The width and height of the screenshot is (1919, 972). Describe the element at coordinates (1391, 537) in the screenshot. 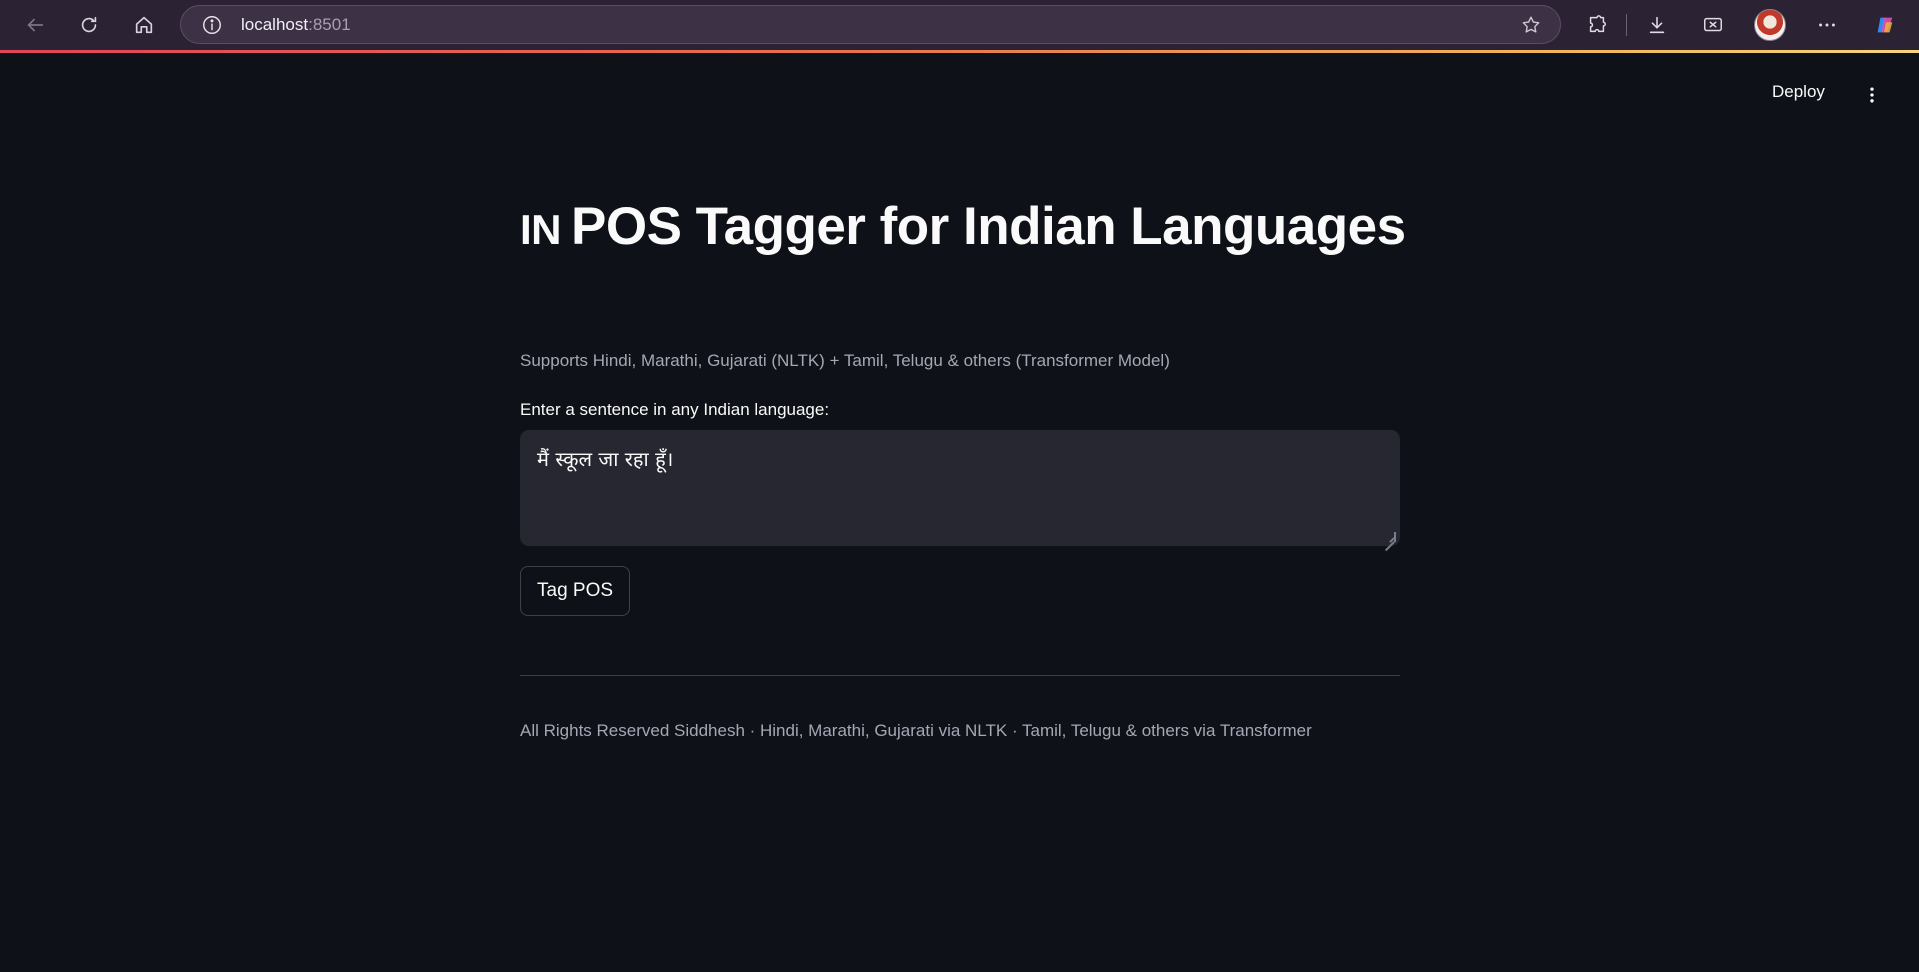

I see `textarea-resize-handle` at that location.